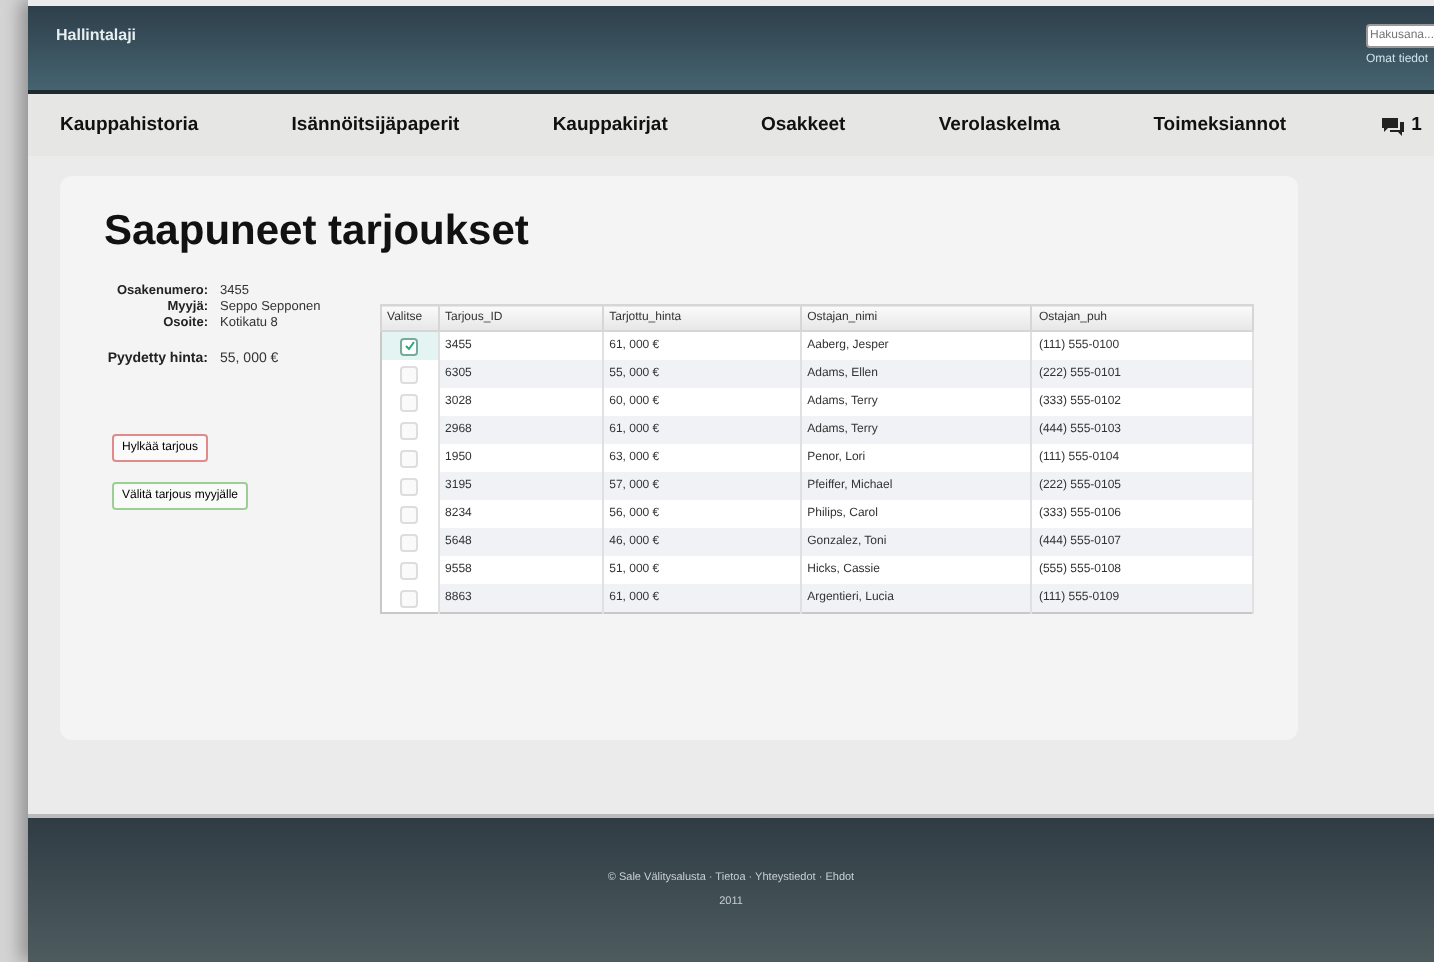 The image size is (1434, 962). Describe the element at coordinates (375, 125) in the screenshot. I see `nav-link: Isännöitsijäpaperit` at that location.